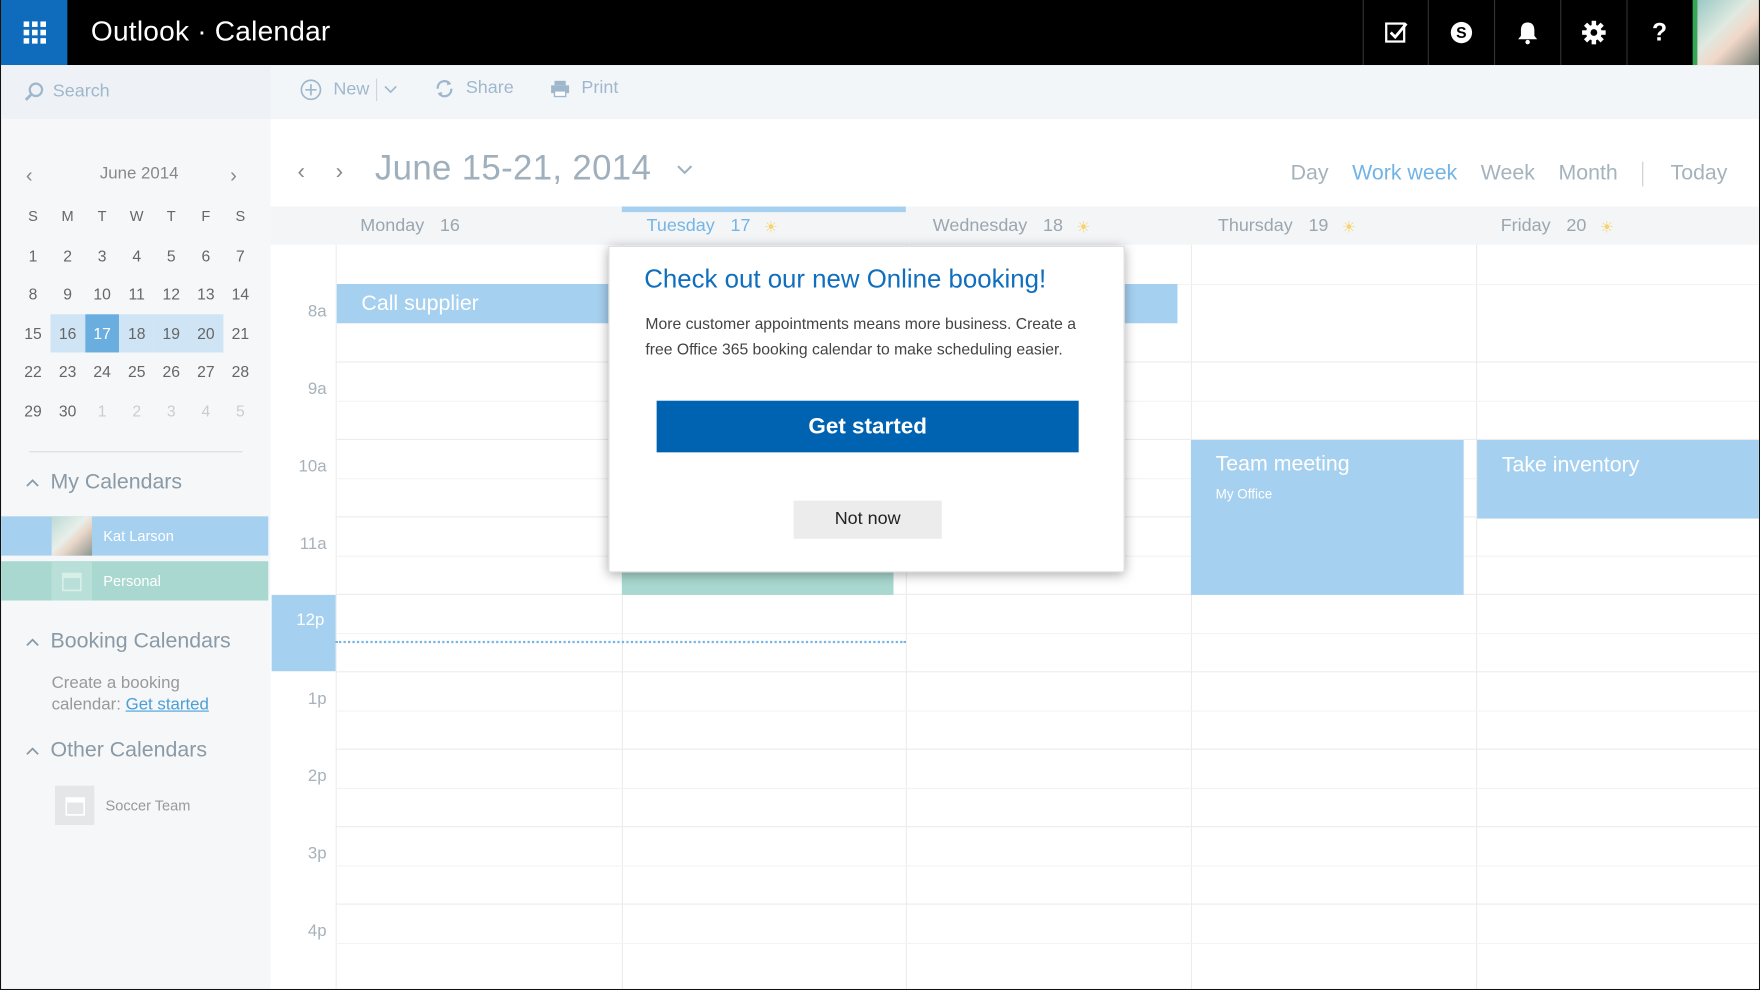  I want to click on date-range-label: June 15-21, 2014, so click(513, 168).